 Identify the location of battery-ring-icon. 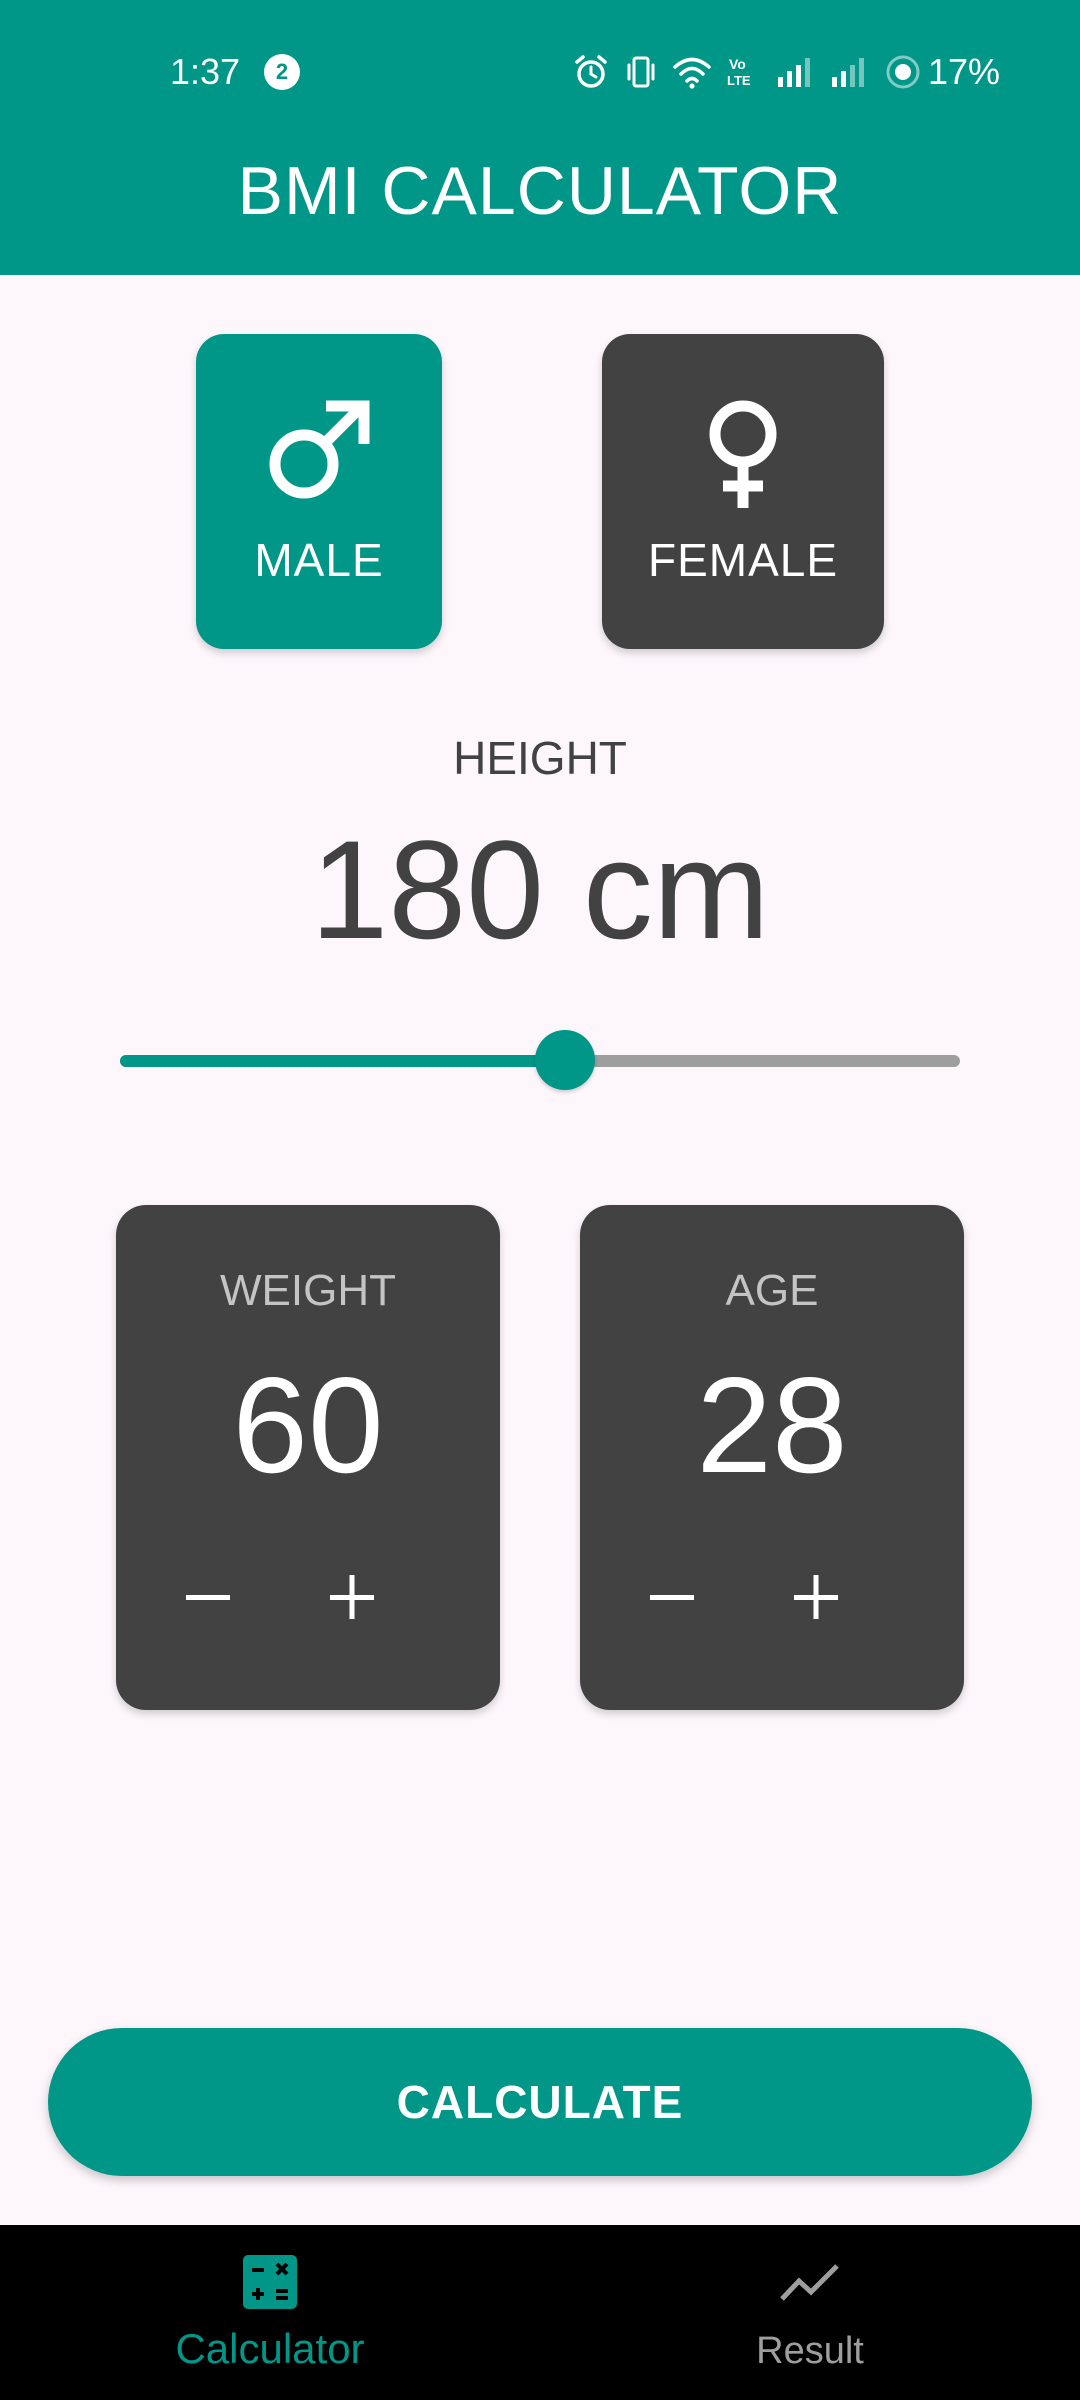
(903, 72).